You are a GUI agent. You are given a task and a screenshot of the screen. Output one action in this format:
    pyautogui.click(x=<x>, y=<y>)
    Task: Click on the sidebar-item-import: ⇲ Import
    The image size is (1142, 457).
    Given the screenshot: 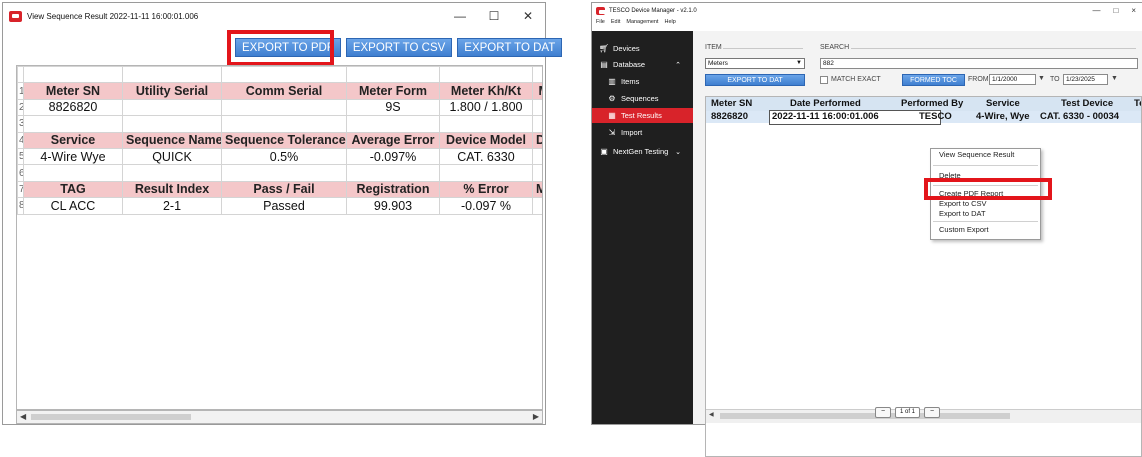 What is the action you would take?
    pyautogui.click(x=642, y=132)
    